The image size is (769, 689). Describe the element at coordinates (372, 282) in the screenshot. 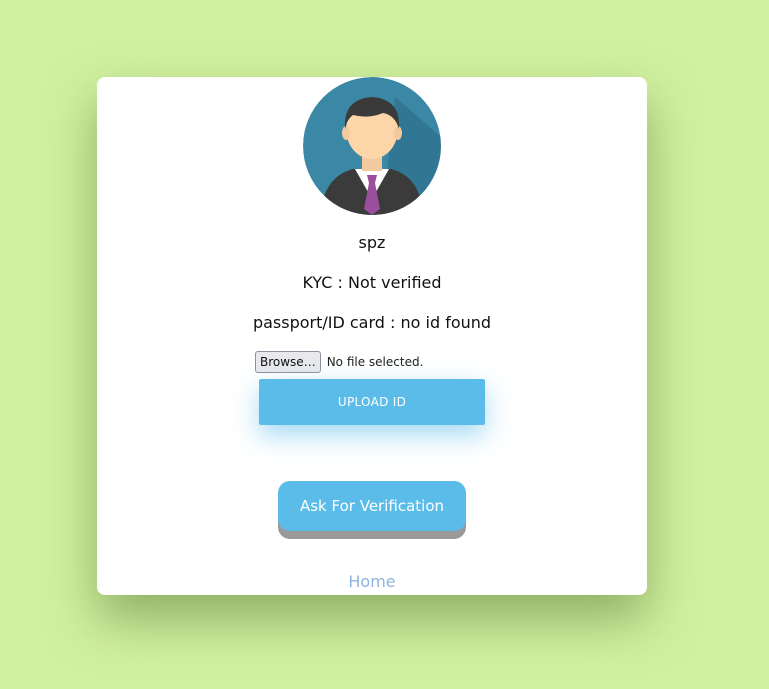

I see `kyc-status-text: KYC : Not verified` at that location.